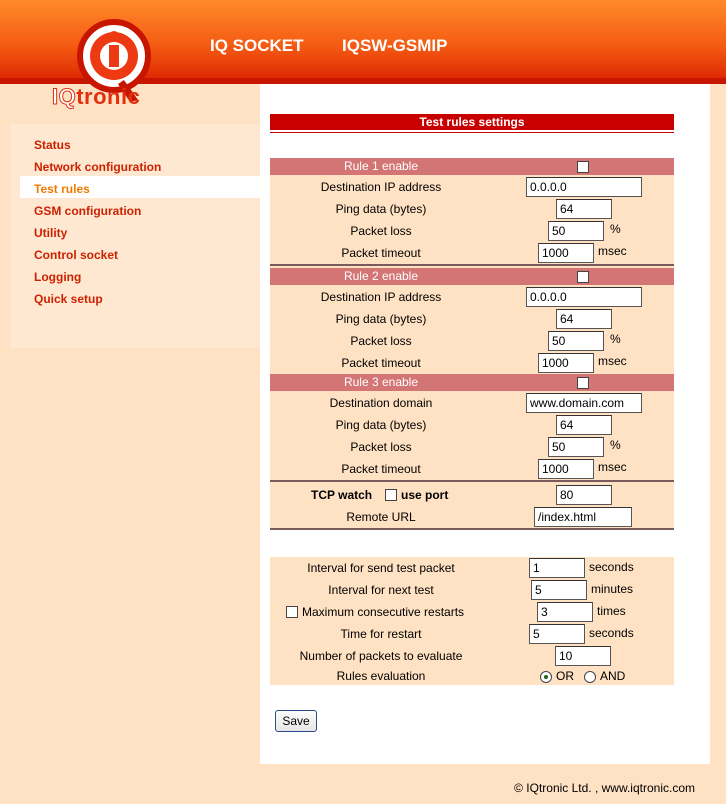  What do you see at coordinates (383, 612) in the screenshot?
I see `max-restarts-label: Maximum consecutive restarts` at bounding box center [383, 612].